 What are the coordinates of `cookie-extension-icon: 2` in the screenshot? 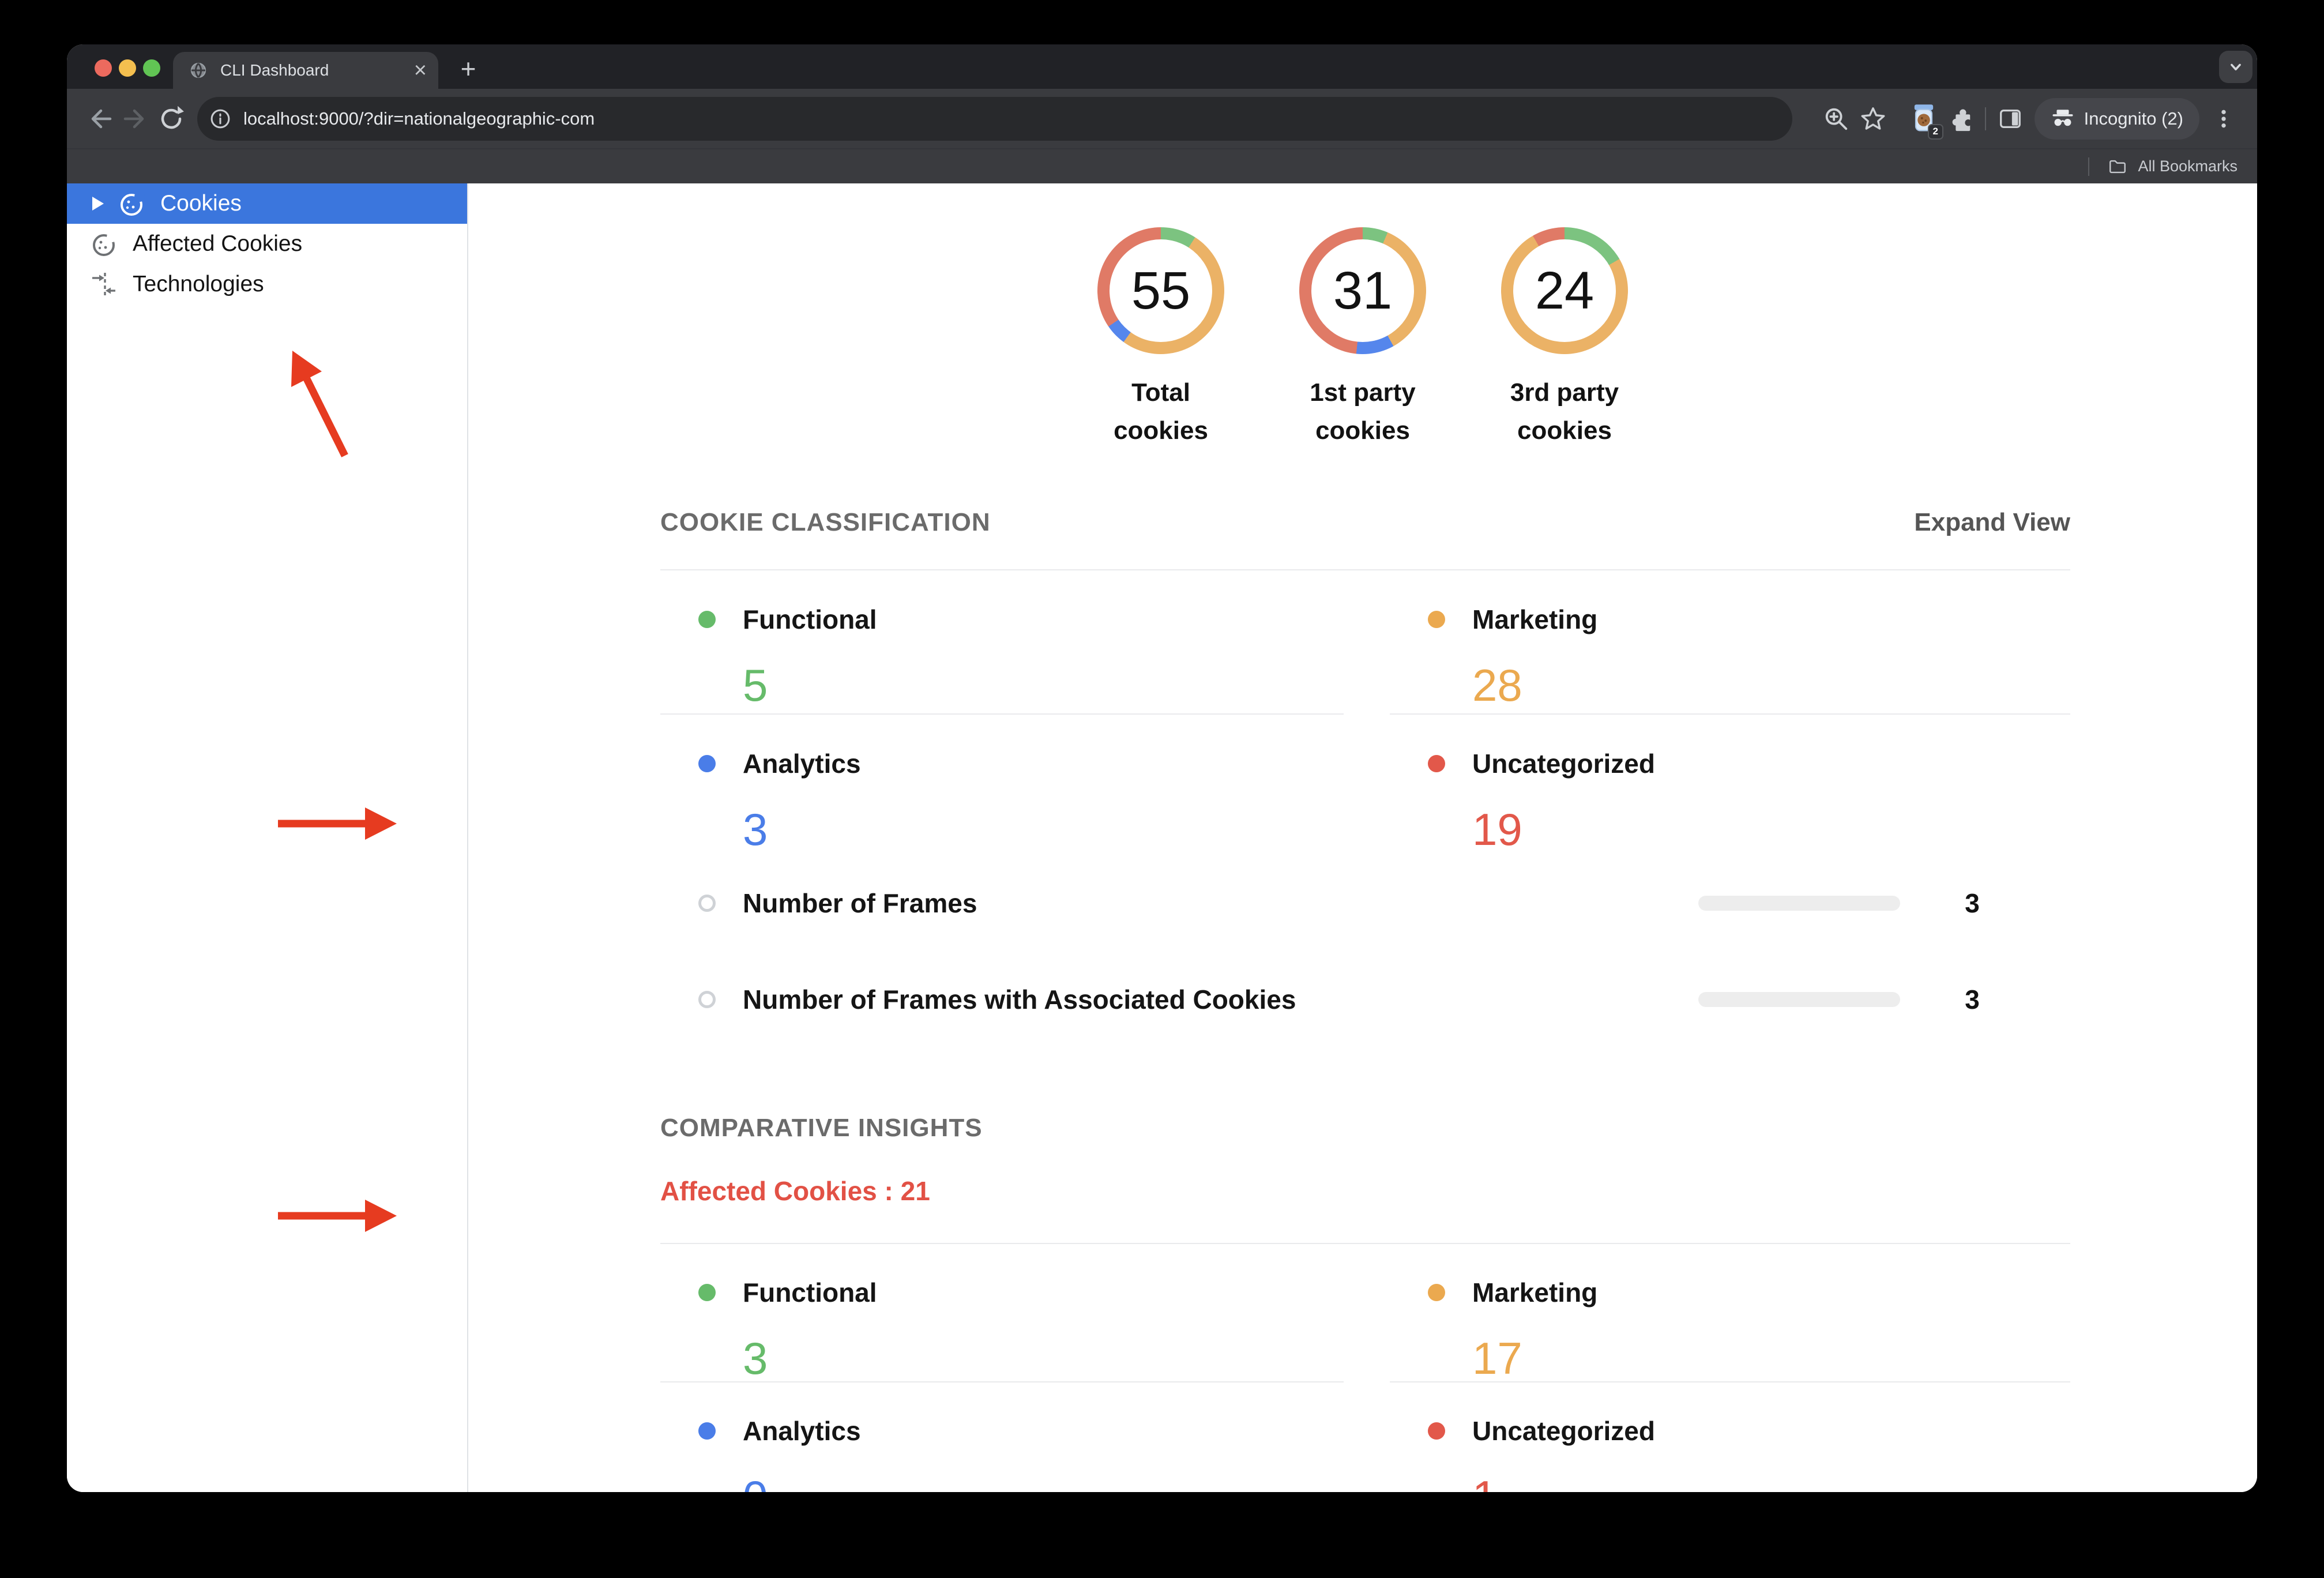 It's located at (1924, 120).